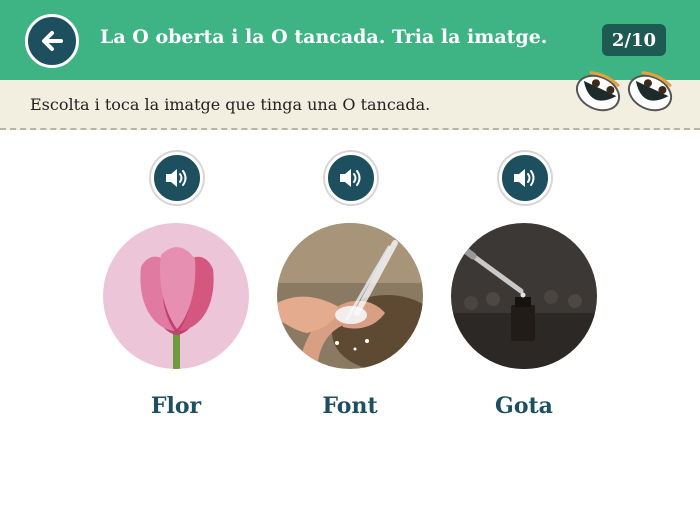 Image resolution: width=700 pixels, height=525 pixels. What do you see at coordinates (624, 91) in the screenshot?
I see `mascot-eyes-icon` at bounding box center [624, 91].